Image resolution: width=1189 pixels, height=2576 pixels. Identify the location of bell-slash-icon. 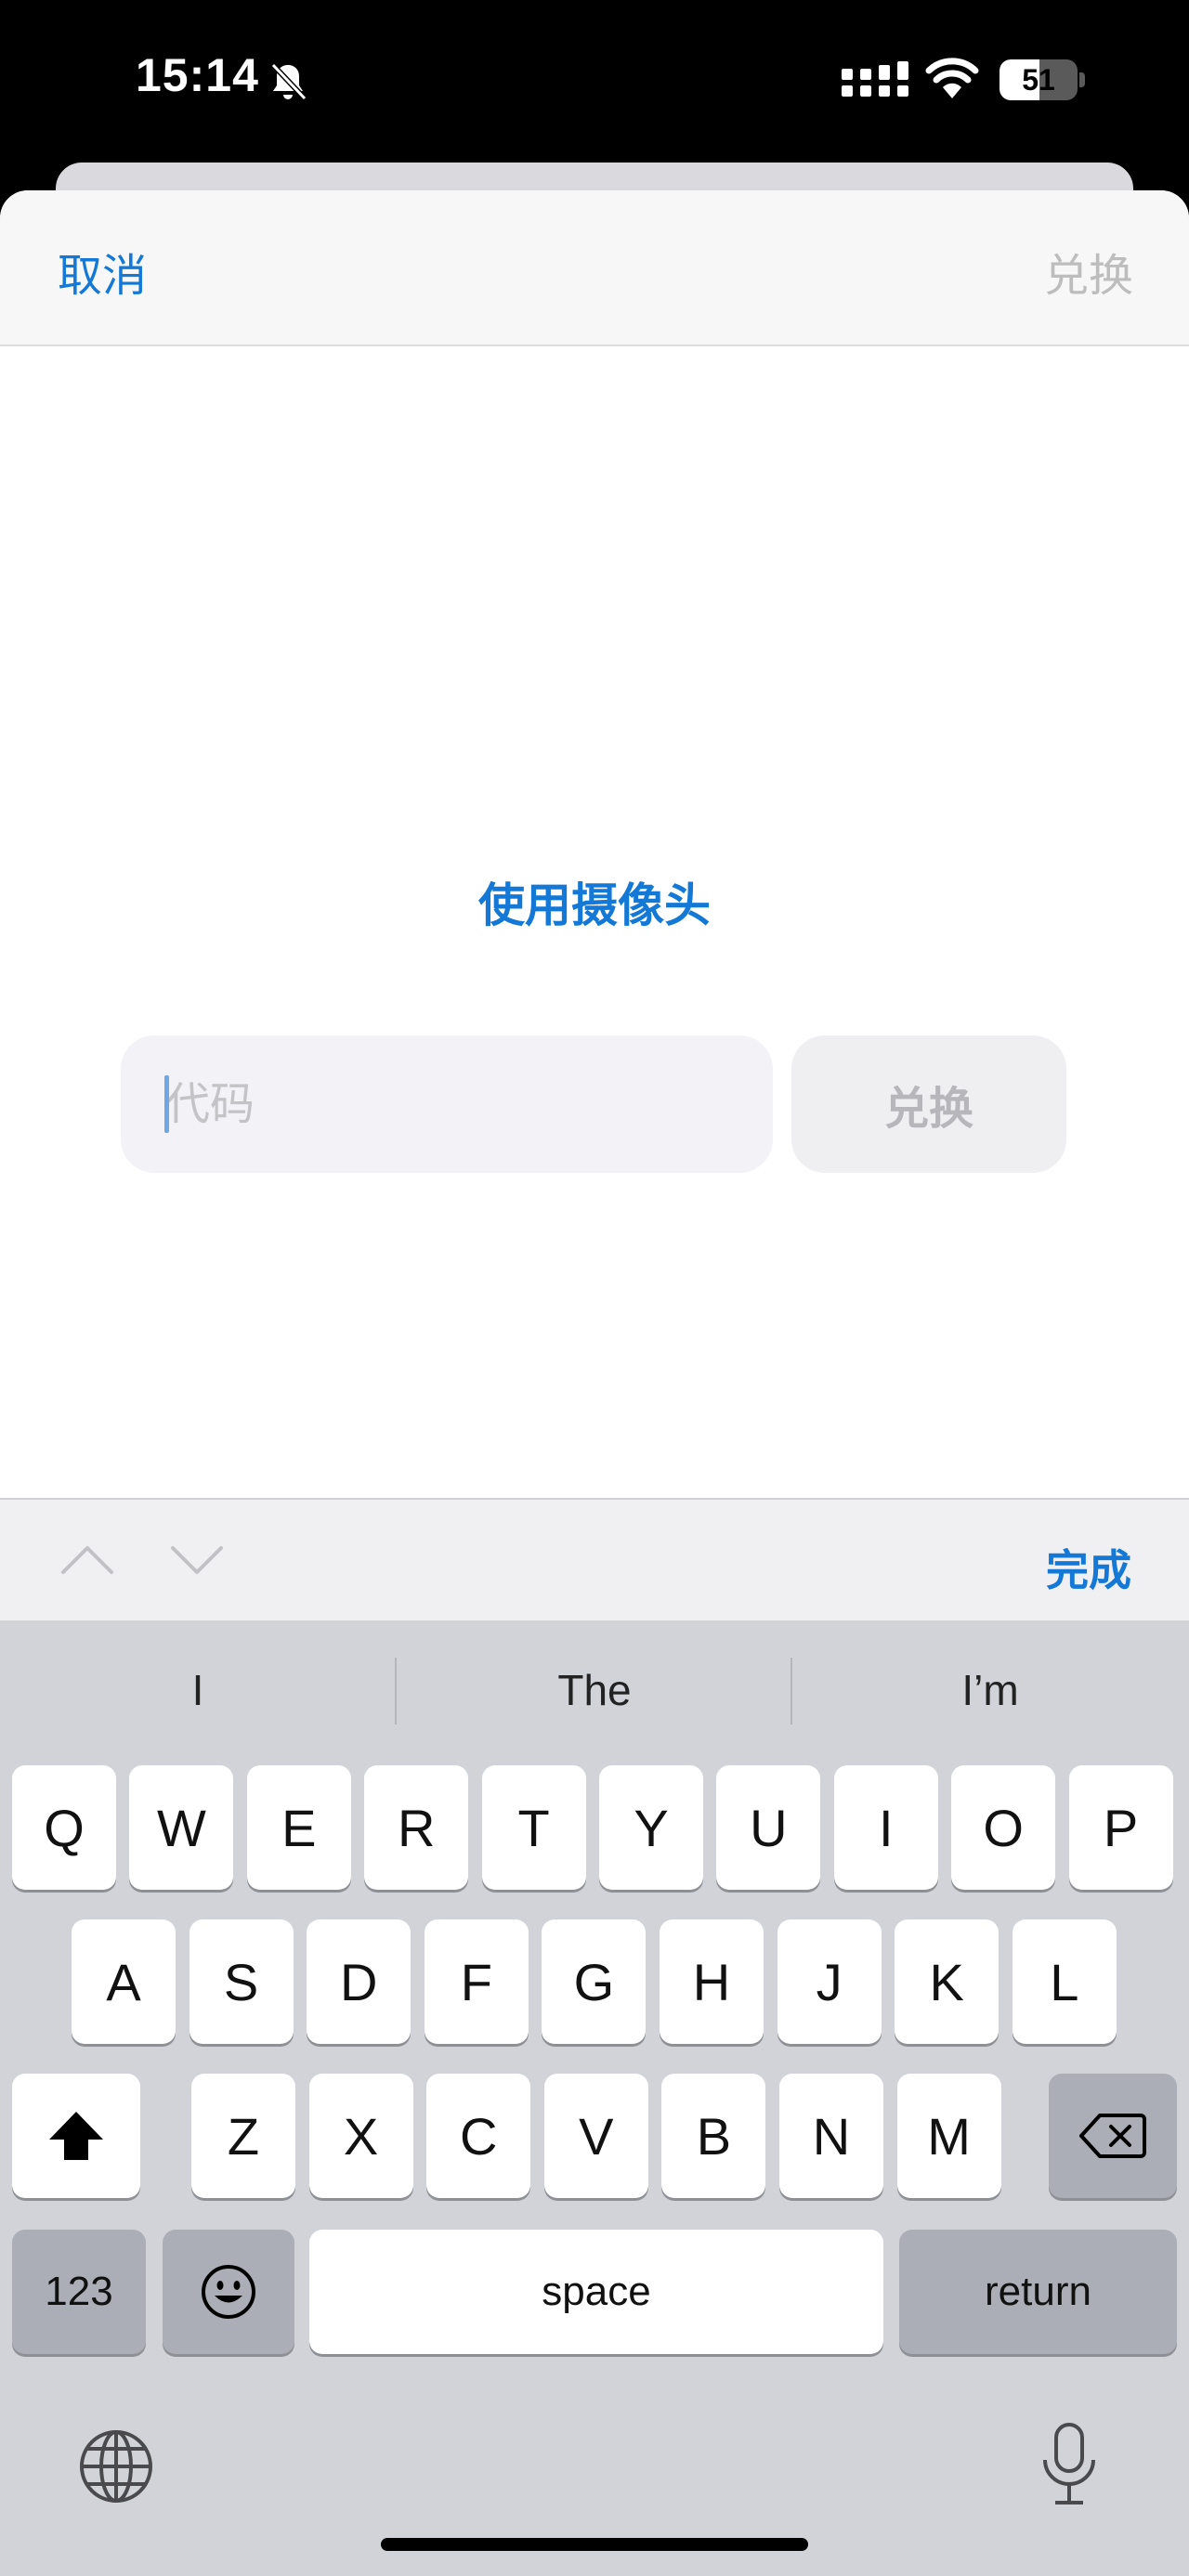
(289, 81).